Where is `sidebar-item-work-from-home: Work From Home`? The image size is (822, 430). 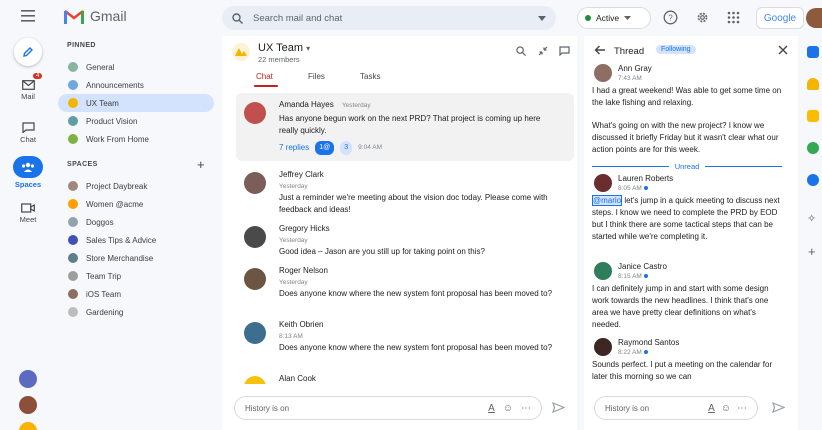 sidebar-item-work-from-home: Work From Home is located at coordinates (136, 139).